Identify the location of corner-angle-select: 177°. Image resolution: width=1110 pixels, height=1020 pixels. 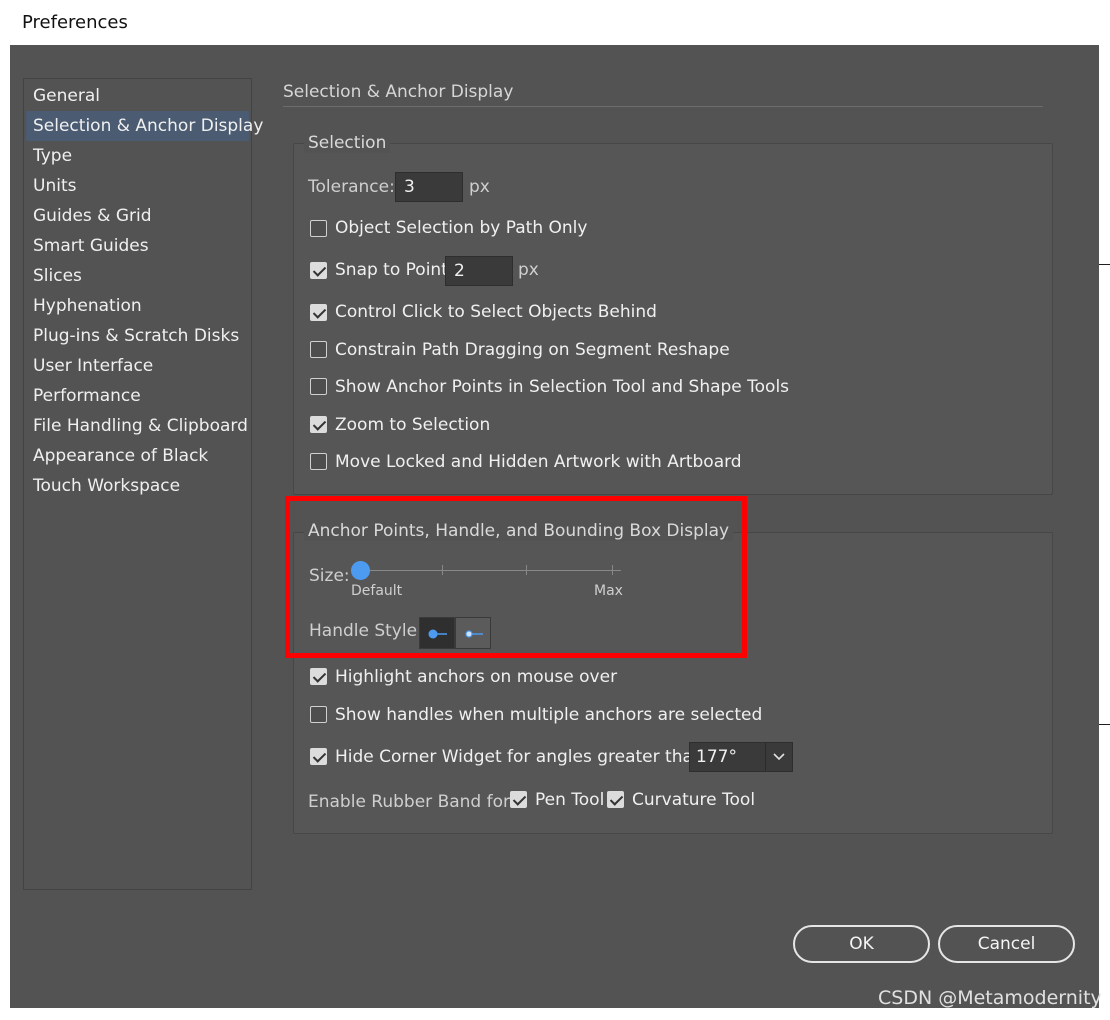
(741, 757).